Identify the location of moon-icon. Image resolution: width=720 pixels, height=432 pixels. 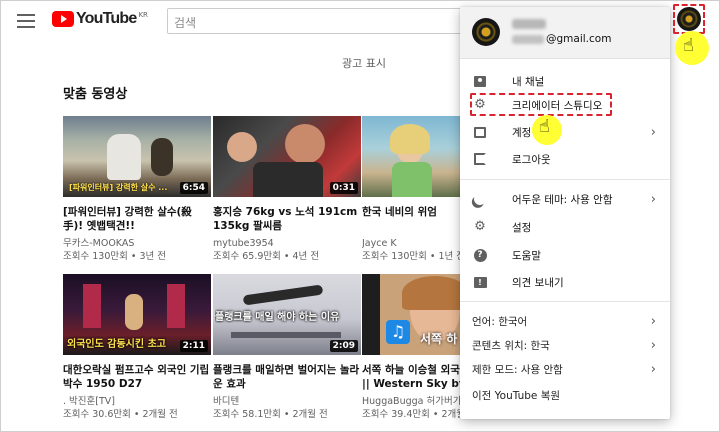
(480, 199).